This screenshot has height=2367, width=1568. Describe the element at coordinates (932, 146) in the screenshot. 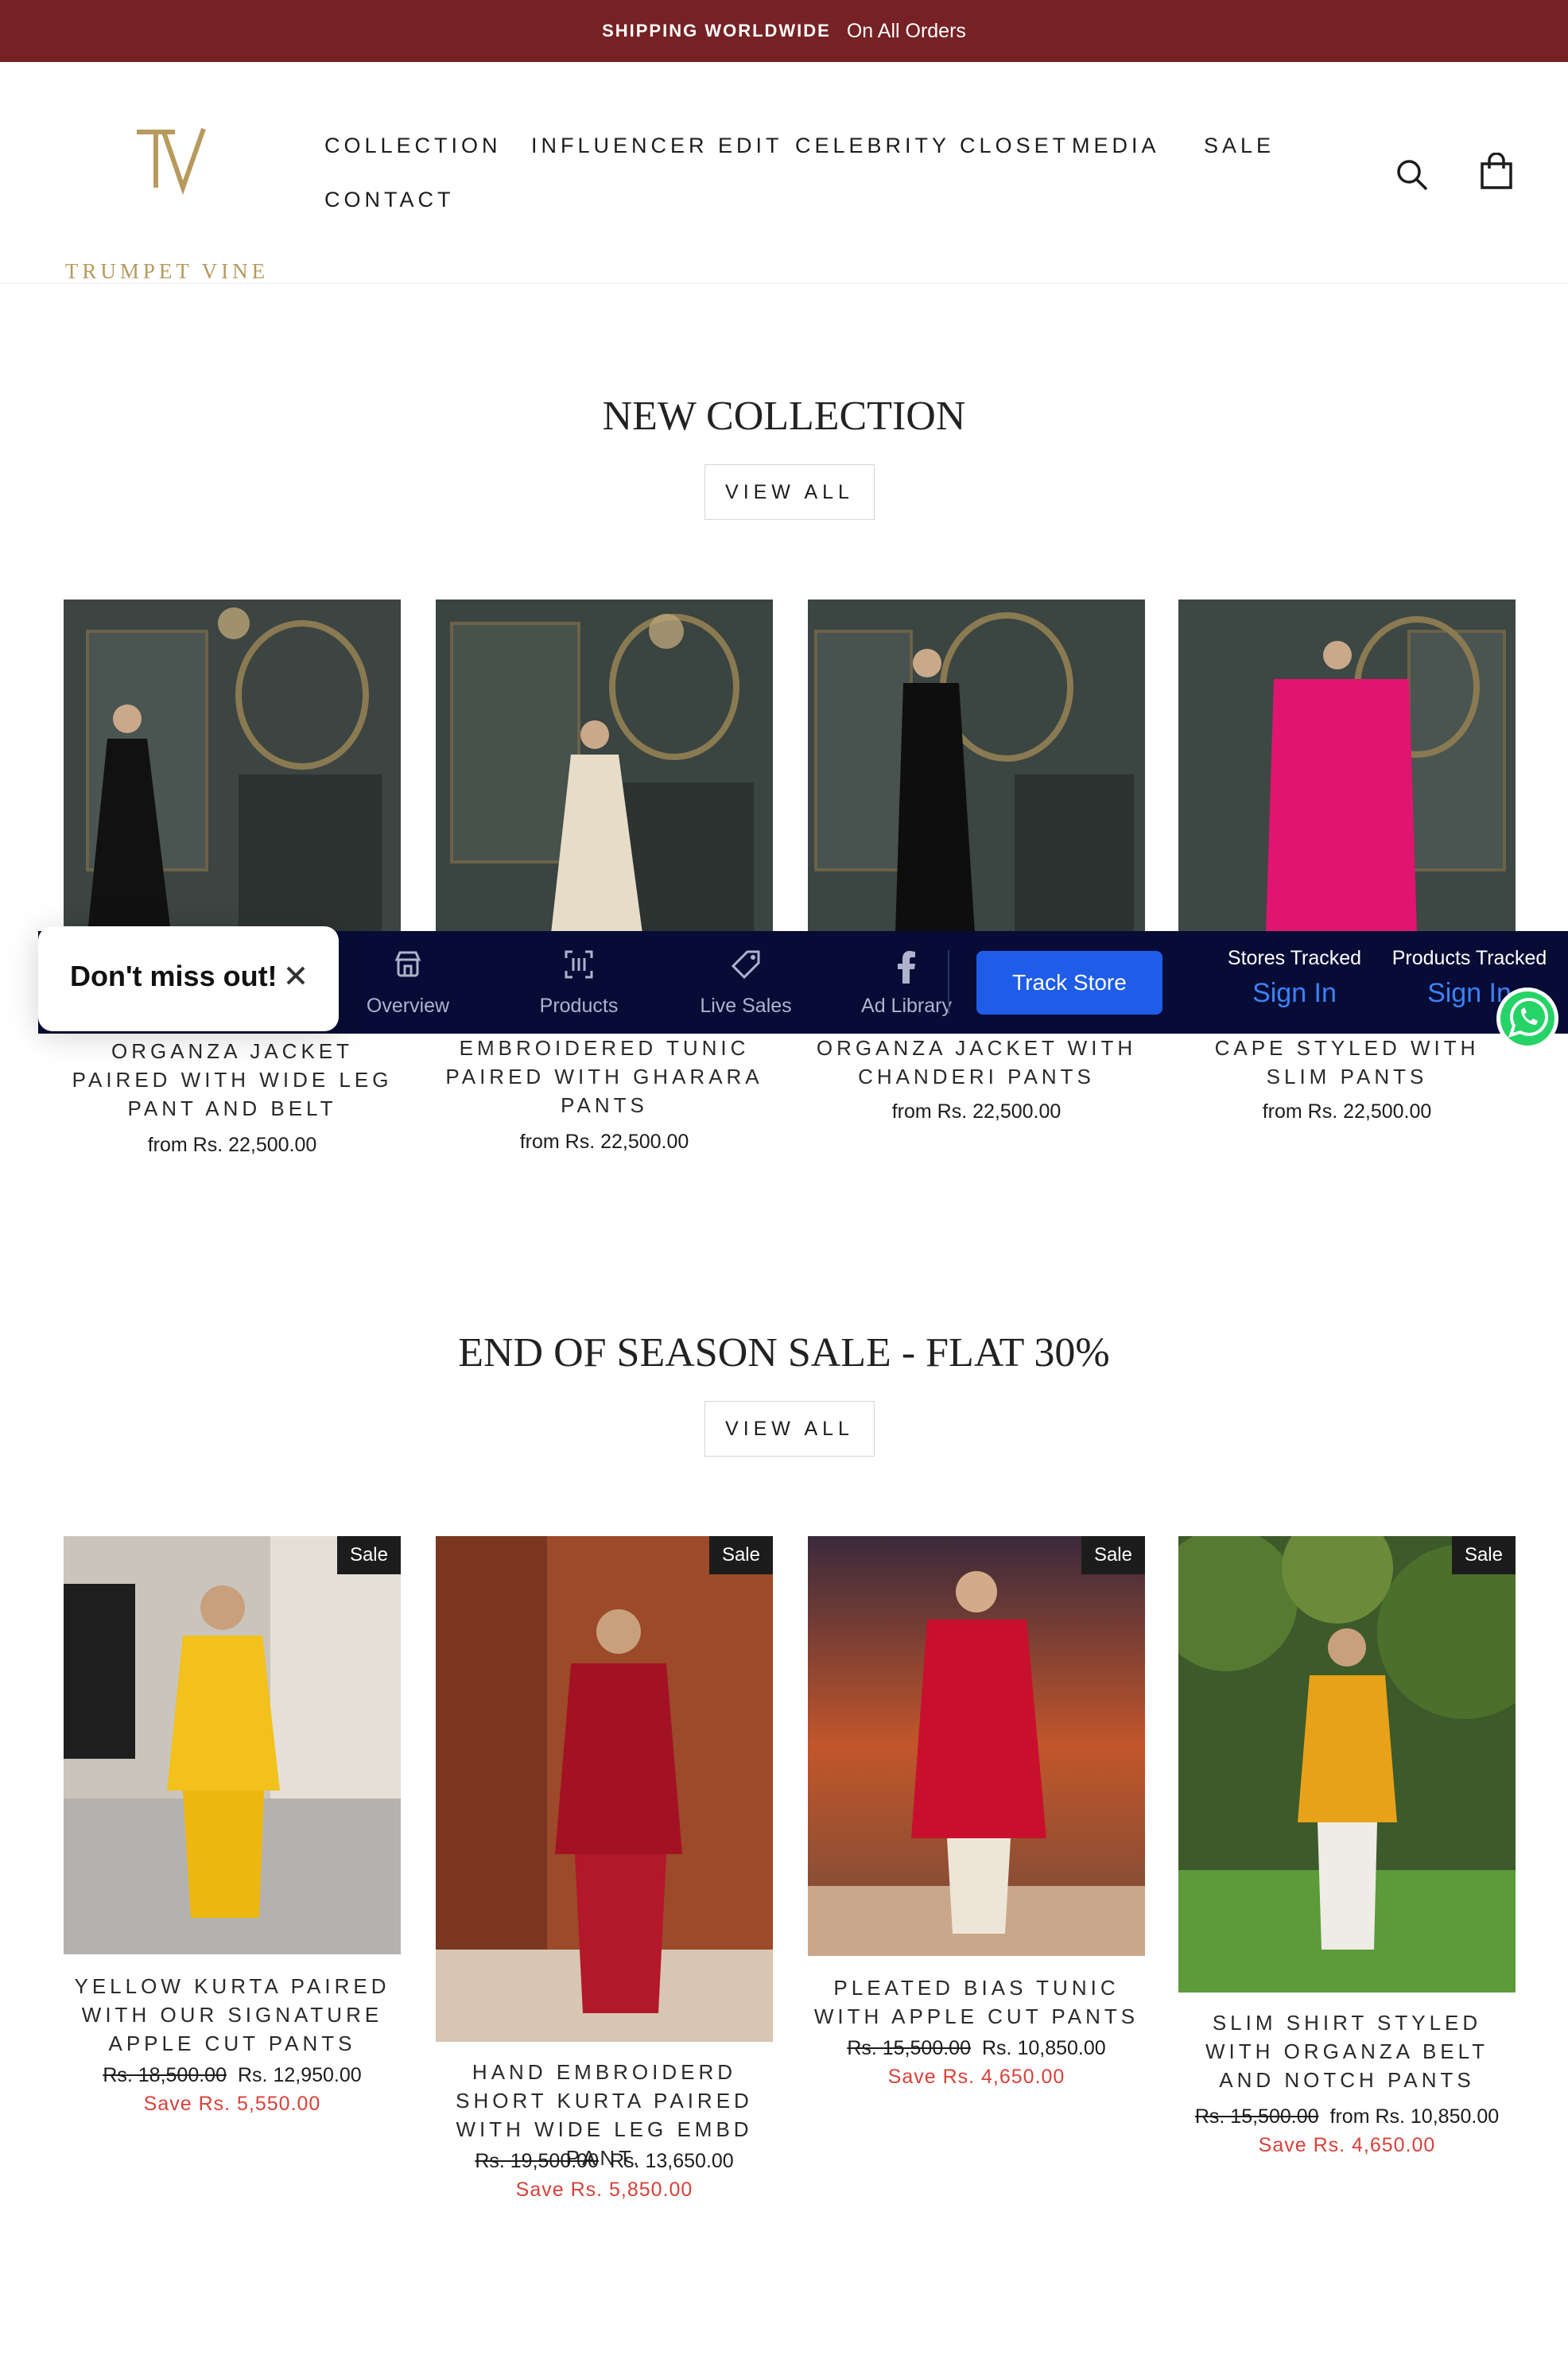

I see `nav-item-celebrity-closet: CELEBRITY CLOSET` at that location.